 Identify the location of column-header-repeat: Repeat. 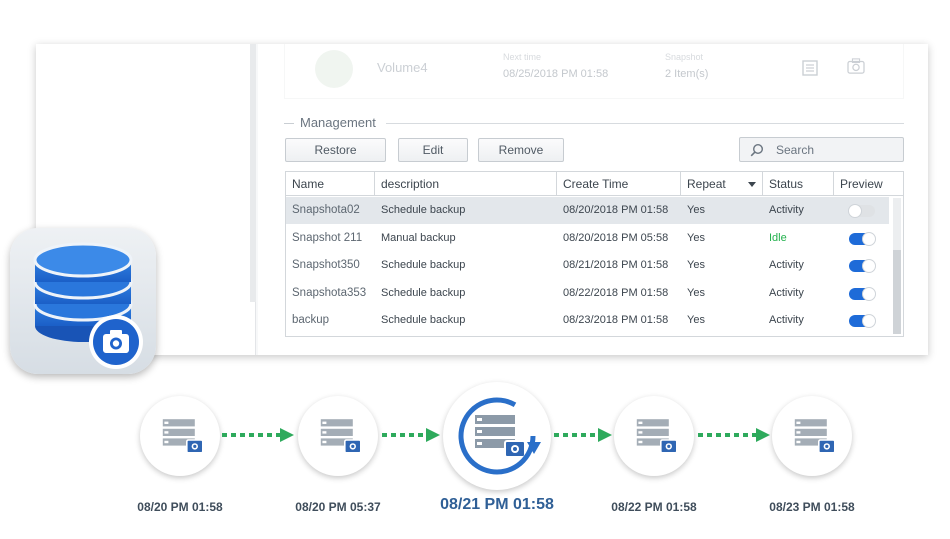
(722, 184).